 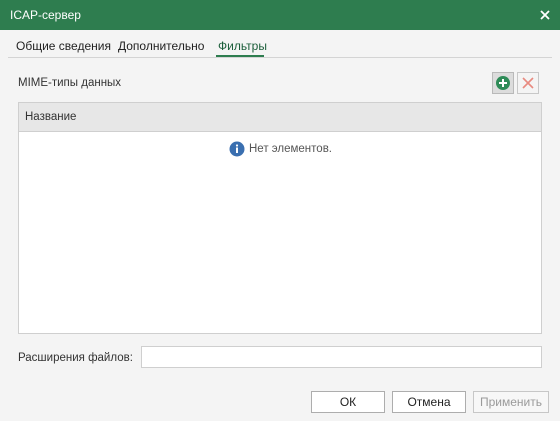 I want to click on close-button, so click(x=545, y=15).